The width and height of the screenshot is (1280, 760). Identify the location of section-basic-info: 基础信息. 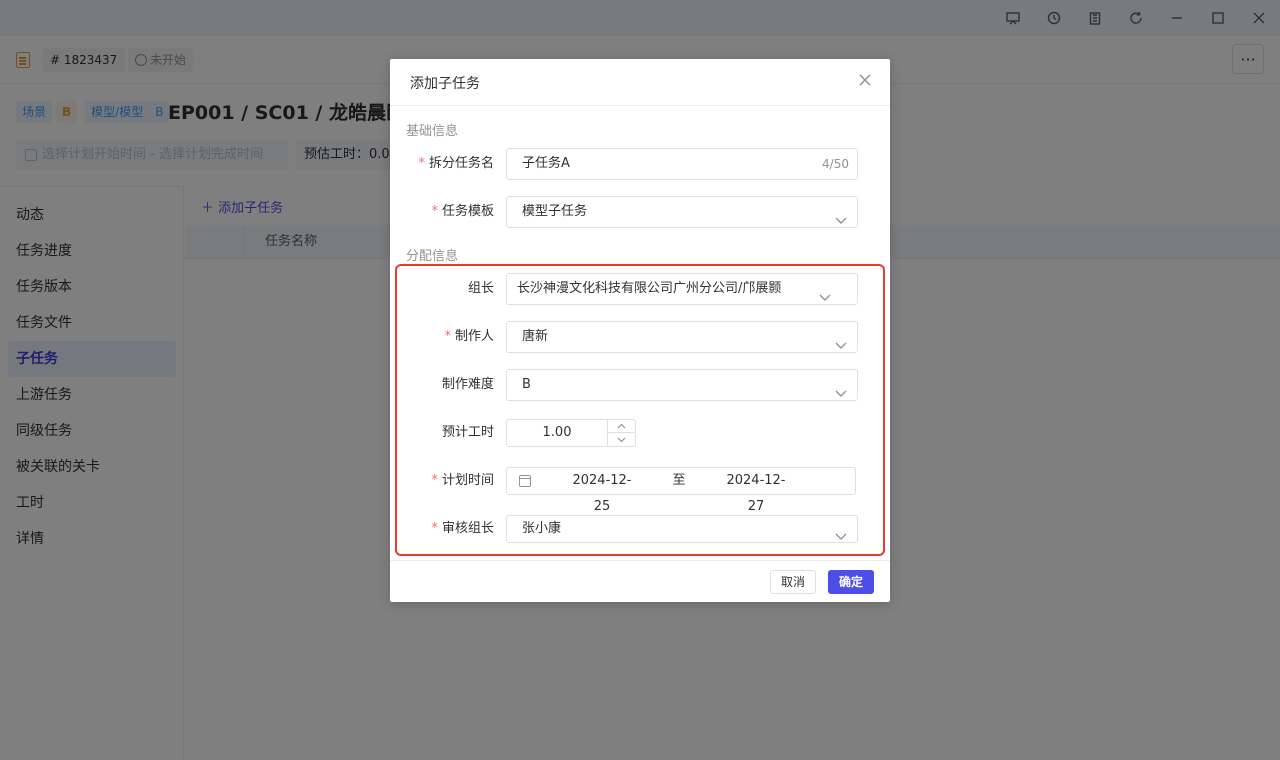
(432, 131).